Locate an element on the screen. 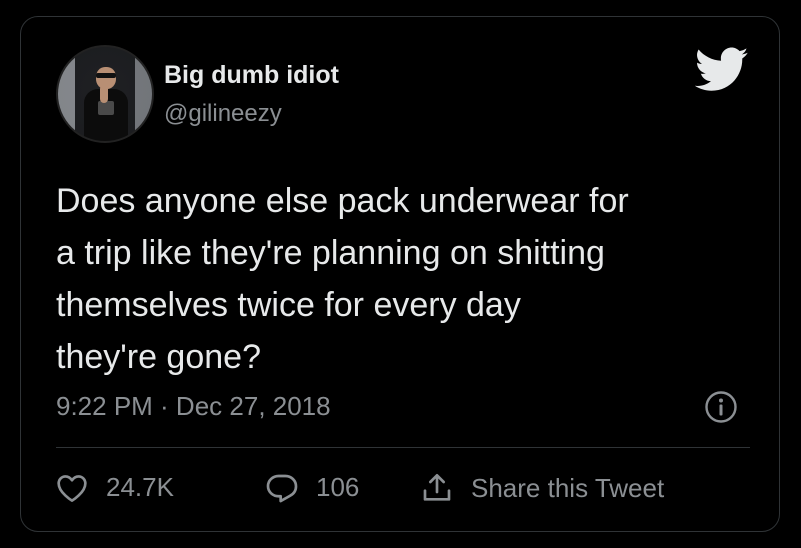 This screenshot has width=801, height=548. info-icon is located at coordinates (721, 407).